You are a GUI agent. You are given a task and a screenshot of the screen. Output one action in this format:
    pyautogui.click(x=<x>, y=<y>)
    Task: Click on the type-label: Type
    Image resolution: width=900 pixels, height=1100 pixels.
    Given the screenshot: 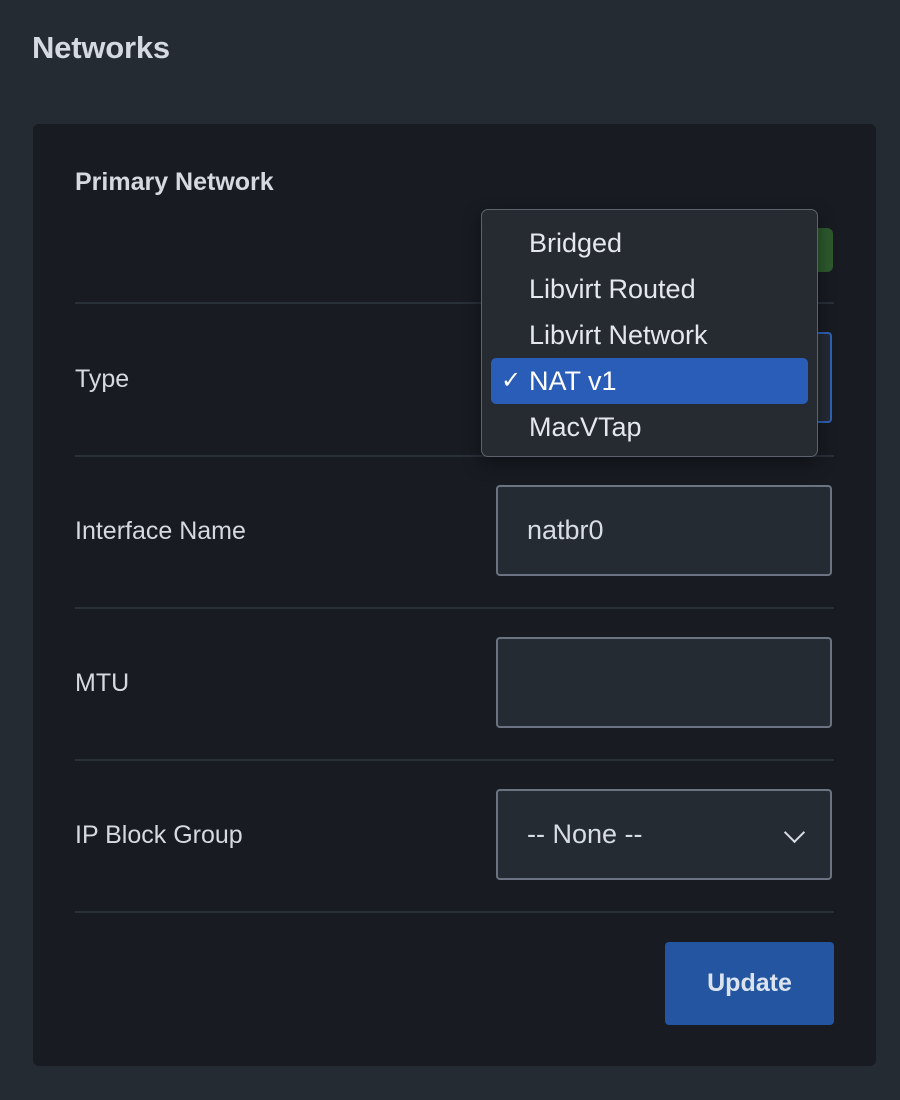 What is the action you would take?
    pyautogui.click(x=102, y=379)
    